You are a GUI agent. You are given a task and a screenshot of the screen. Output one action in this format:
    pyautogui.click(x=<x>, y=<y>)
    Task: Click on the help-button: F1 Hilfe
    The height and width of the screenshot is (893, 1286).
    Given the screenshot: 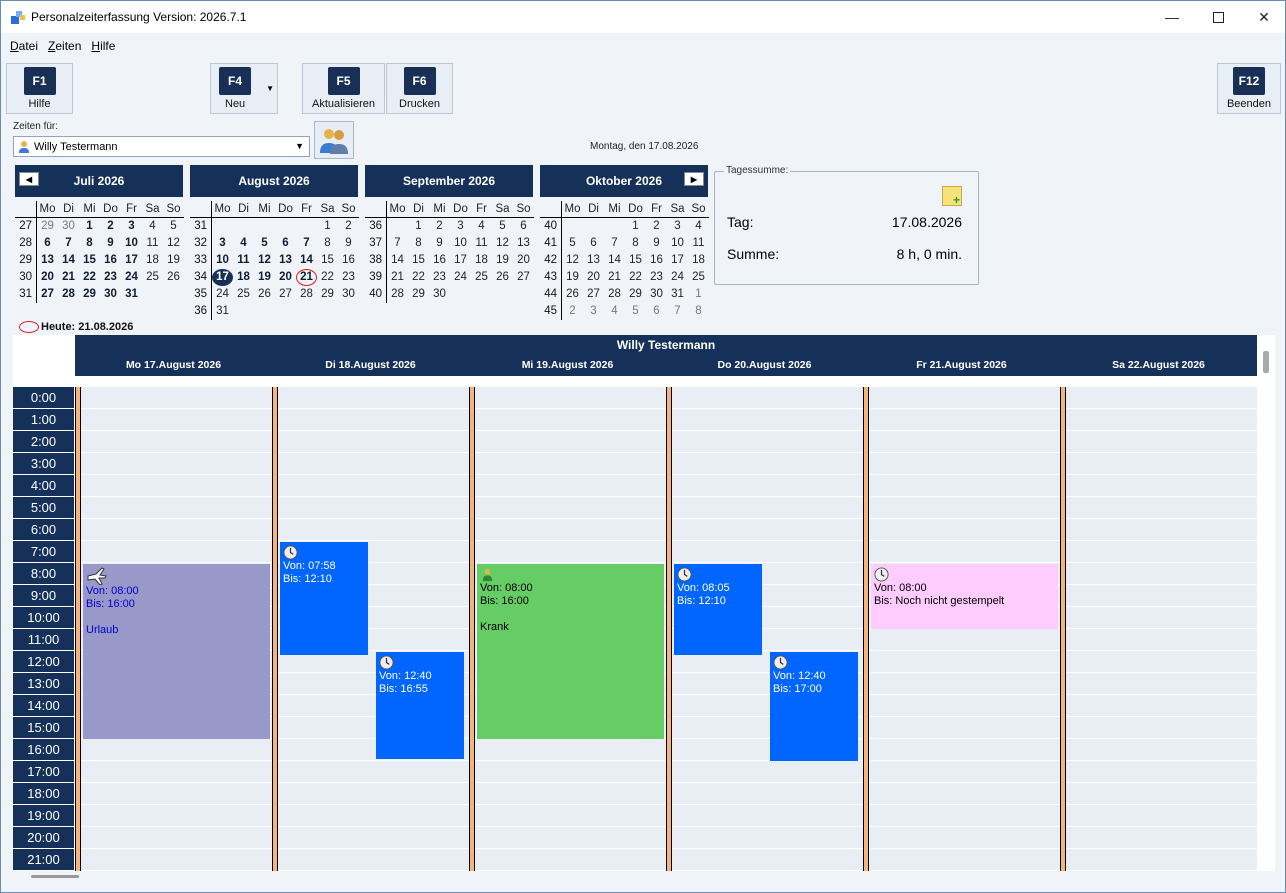 What is the action you would take?
    pyautogui.click(x=39, y=88)
    